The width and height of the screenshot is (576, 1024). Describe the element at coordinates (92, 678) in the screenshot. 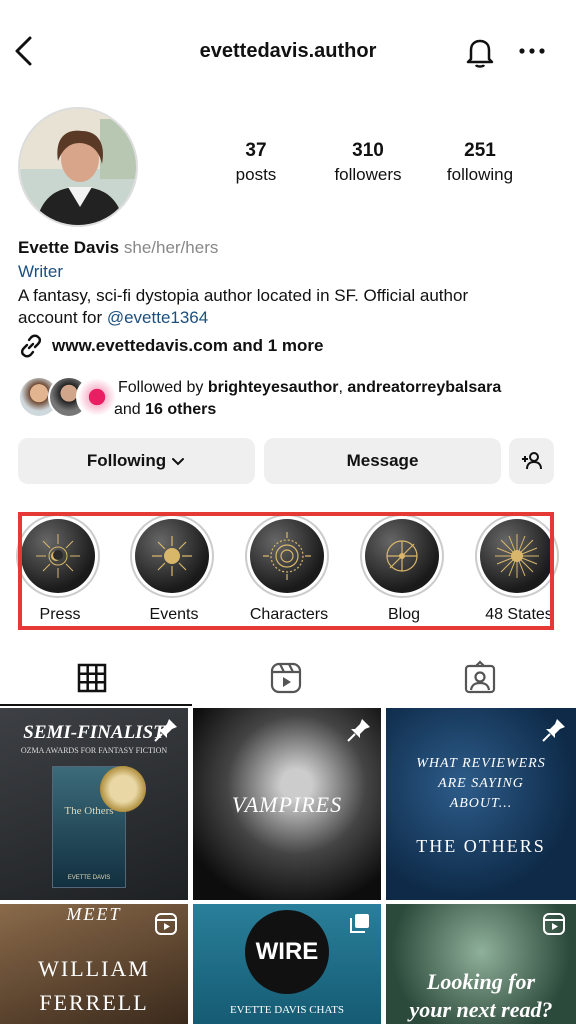

I see `grid-tab-icon` at that location.